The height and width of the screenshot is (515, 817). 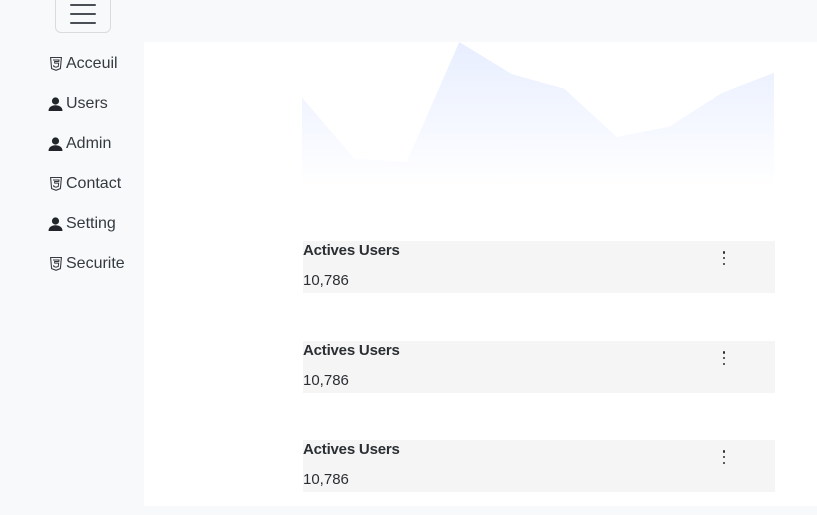 What do you see at coordinates (405, 21) in the screenshot?
I see `top-navbar` at bounding box center [405, 21].